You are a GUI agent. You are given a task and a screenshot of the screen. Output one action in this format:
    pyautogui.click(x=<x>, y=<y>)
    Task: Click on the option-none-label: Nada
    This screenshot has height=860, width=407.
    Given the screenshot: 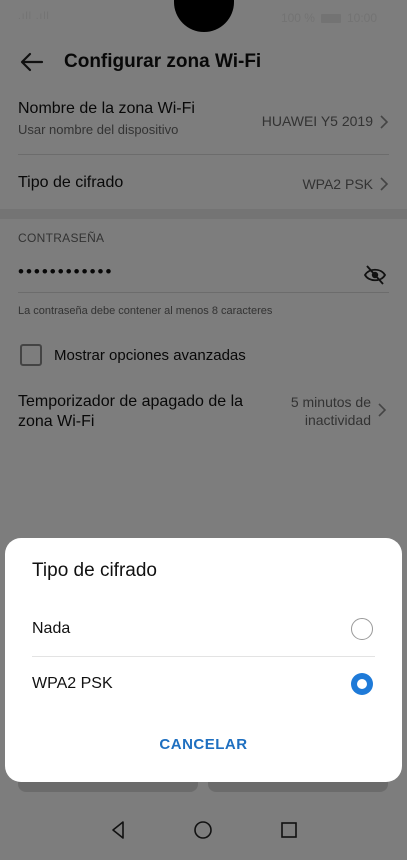 What is the action you would take?
    pyautogui.click(x=51, y=628)
    